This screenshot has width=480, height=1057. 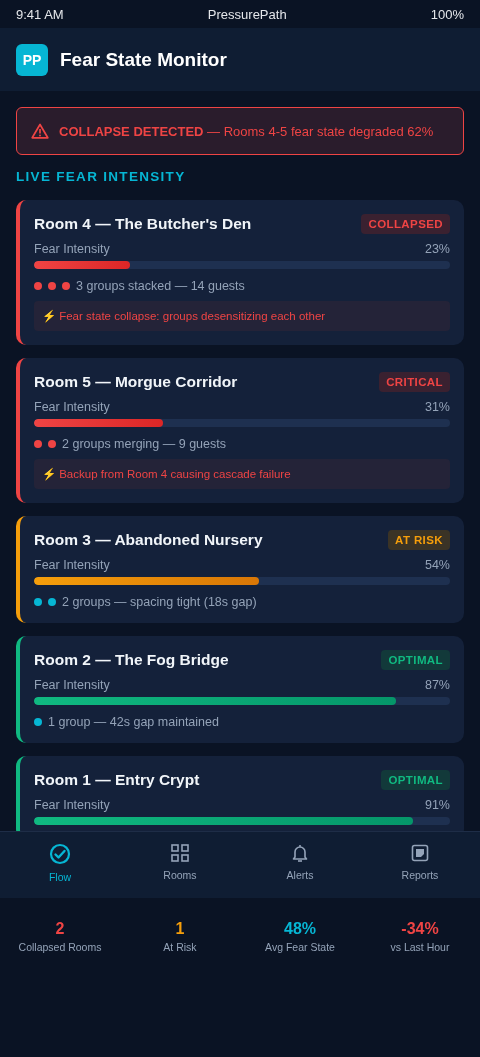 What do you see at coordinates (133, 722) in the screenshot?
I see `group-summary: 1 group — 42s gap maintained` at bounding box center [133, 722].